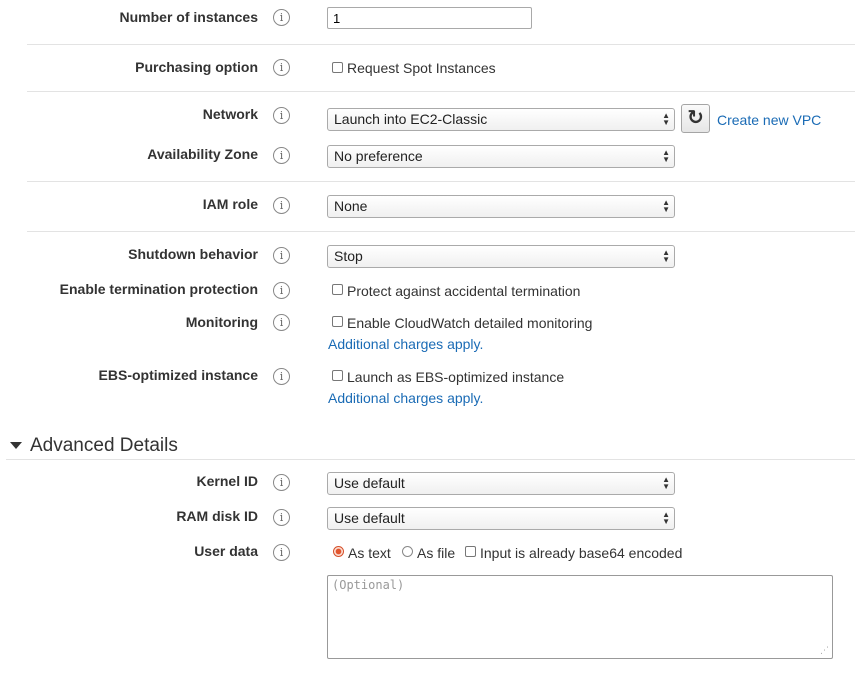 This screenshot has height=686, width=855. What do you see at coordinates (221, 322) in the screenshot?
I see `monitoring-label: Monitoring` at bounding box center [221, 322].